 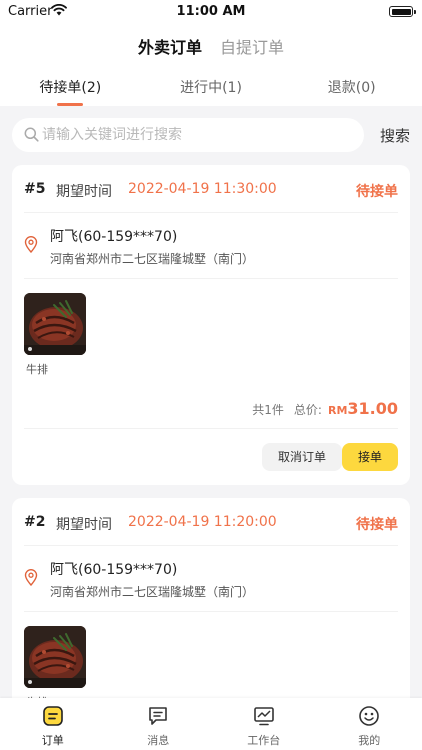 What do you see at coordinates (263, 716) in the screenshot?
I see `workbench-icon` at bounding box center [263, 716].